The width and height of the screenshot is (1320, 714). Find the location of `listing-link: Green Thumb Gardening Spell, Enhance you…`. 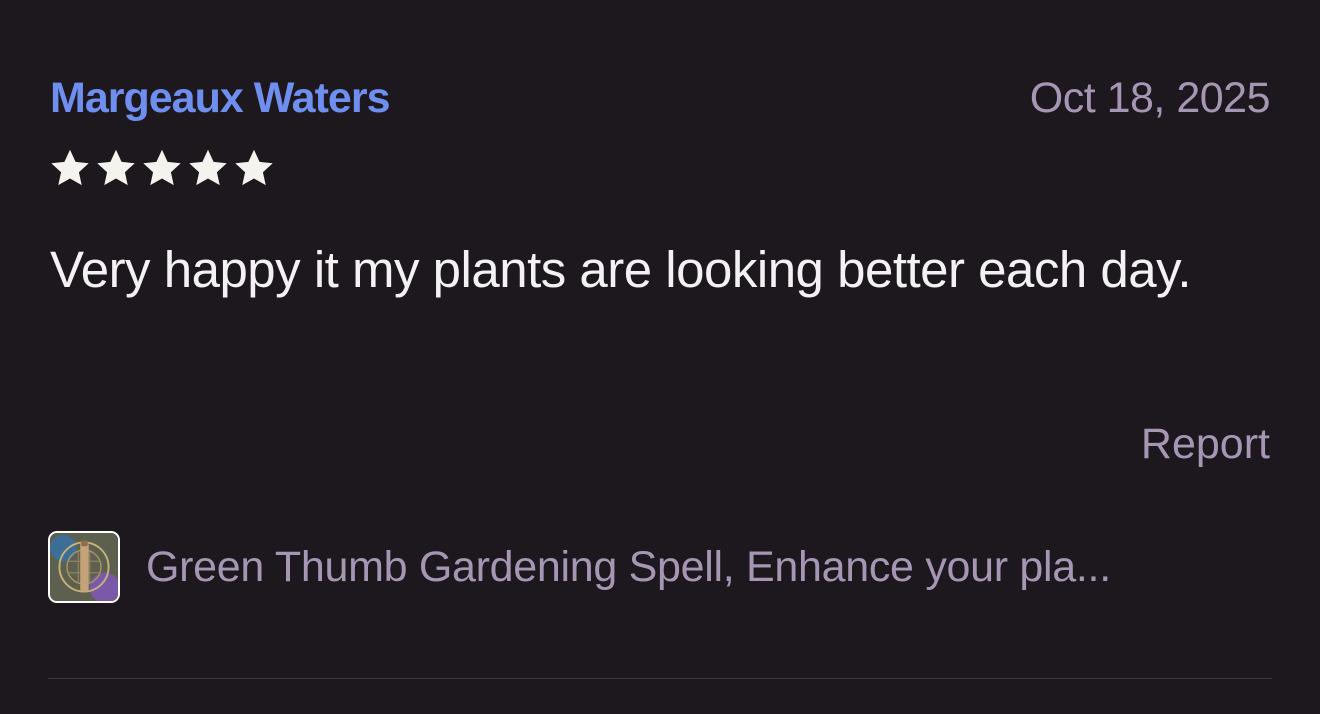

listing-link: Green Thumb Gardening Spell, Enhance you… is located at coordinates (579, 567).